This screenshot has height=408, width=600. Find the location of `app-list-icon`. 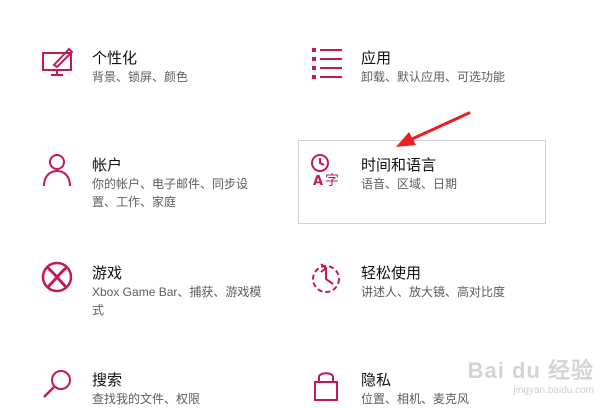

app-list-icon is located at coordinates (327, 63).